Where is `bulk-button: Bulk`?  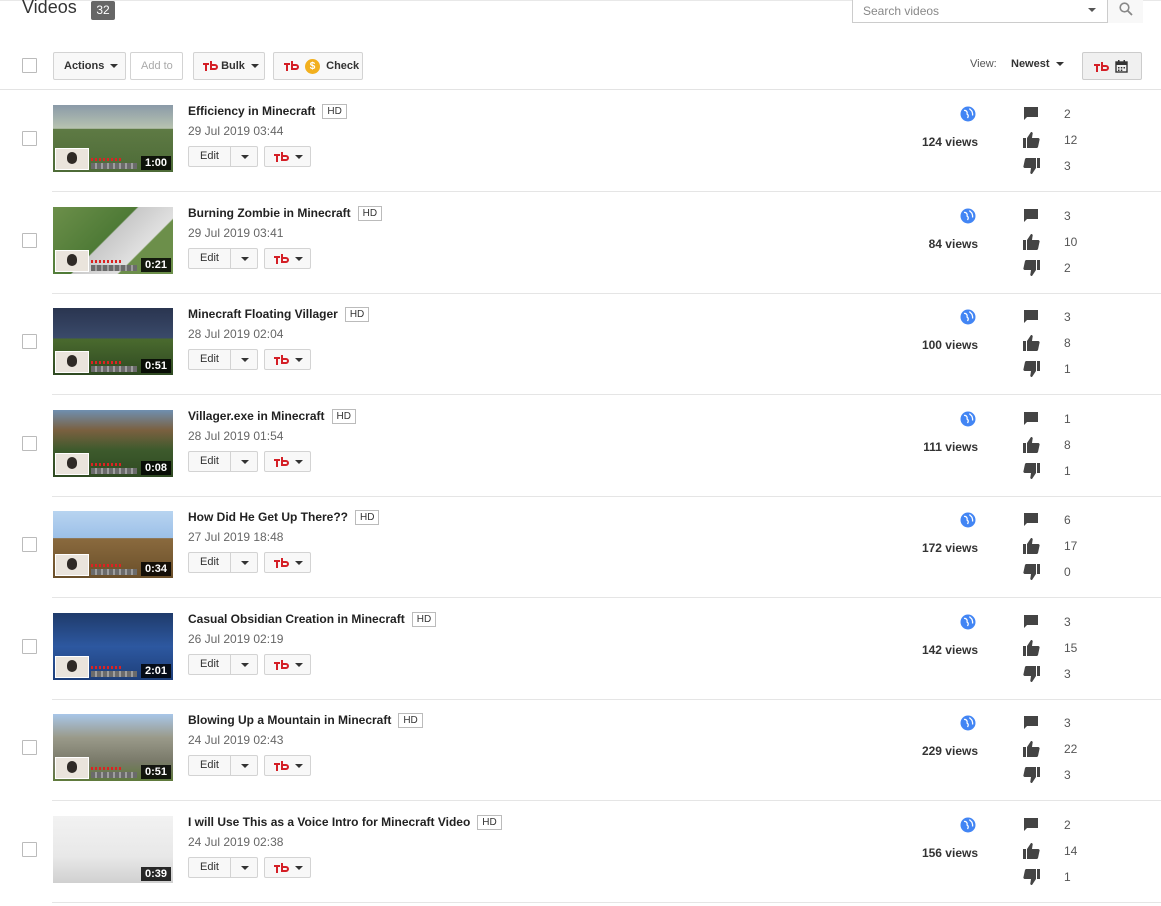 bulk-button: Bulk is located at coordinates (229, 66).